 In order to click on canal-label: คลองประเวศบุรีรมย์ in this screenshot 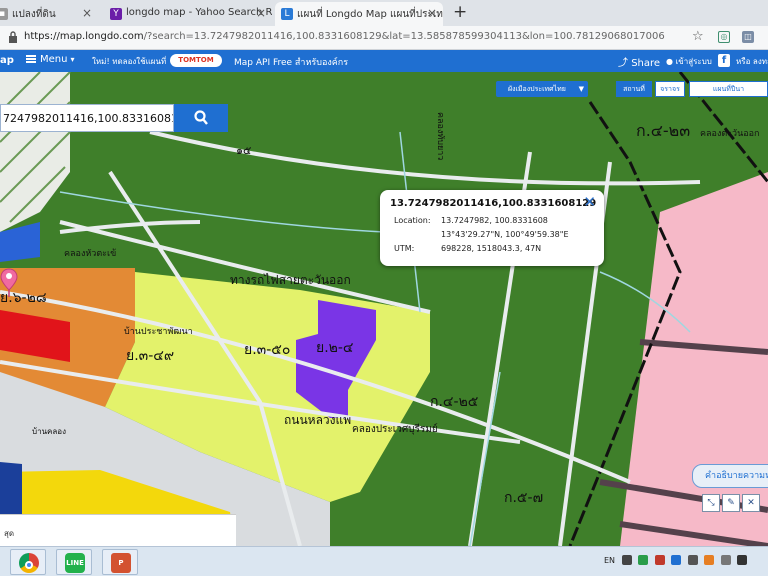, I will do `click(395, 429)`.